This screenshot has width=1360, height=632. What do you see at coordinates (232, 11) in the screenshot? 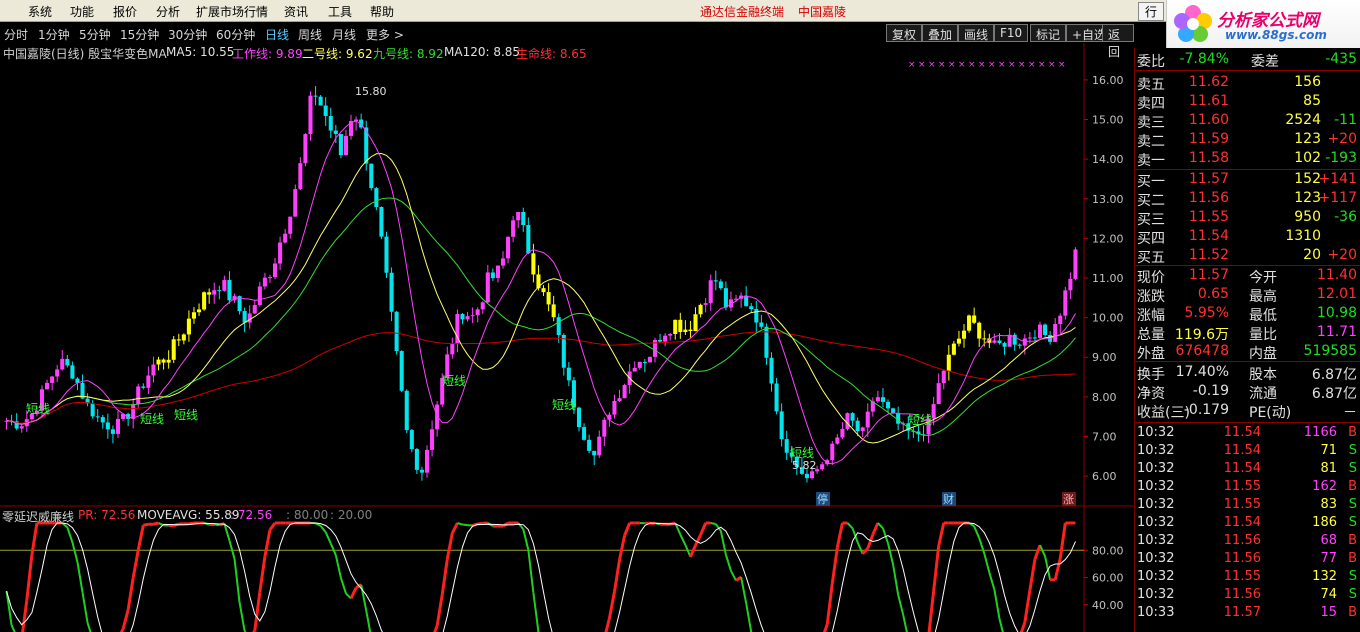
I see `menu-extended-market: 扩展市场行情` at bounding box center [232, 11].